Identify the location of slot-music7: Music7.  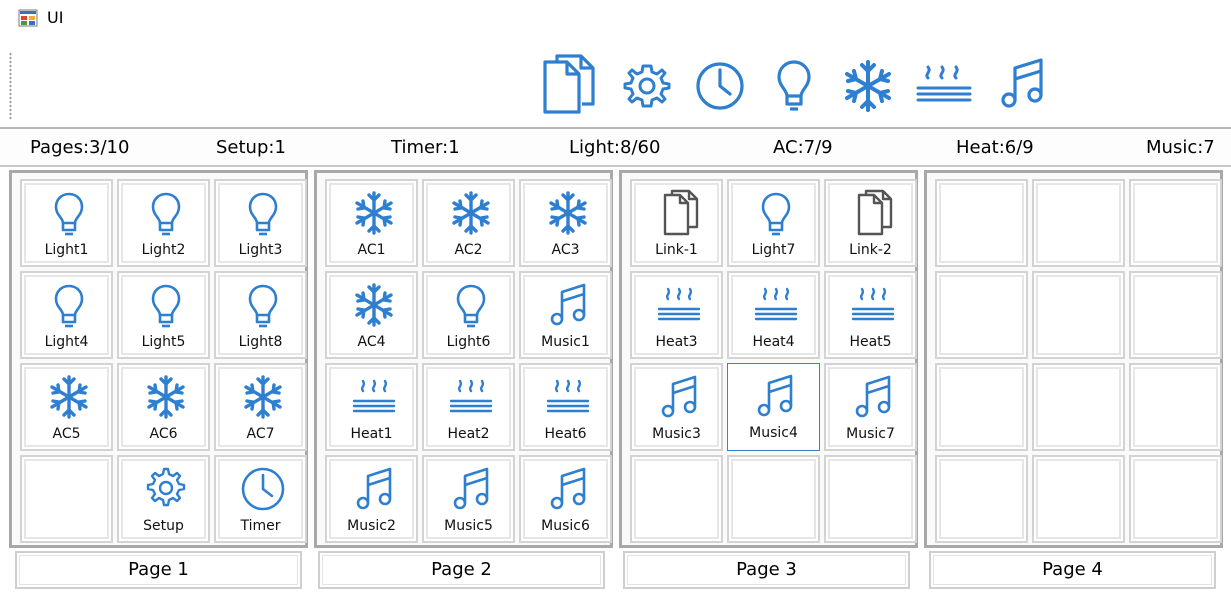
(870, 407).